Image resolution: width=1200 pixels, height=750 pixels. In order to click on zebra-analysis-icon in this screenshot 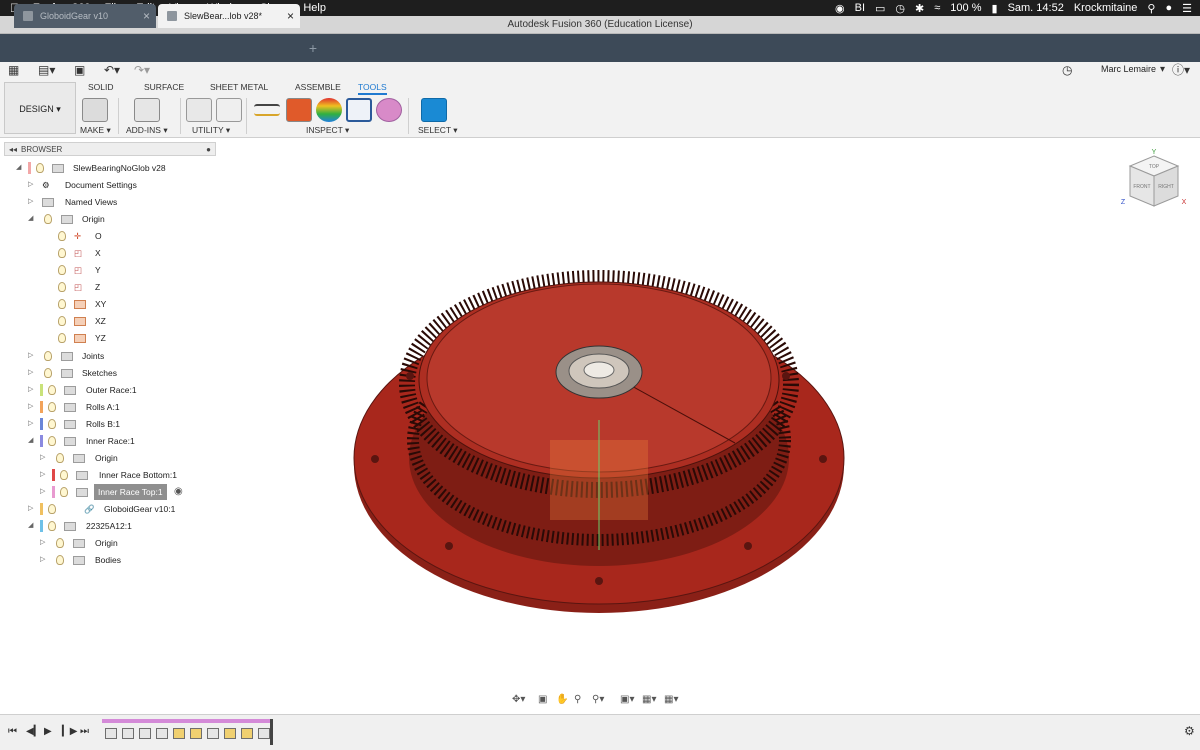, I will do `click(329, 110)`.